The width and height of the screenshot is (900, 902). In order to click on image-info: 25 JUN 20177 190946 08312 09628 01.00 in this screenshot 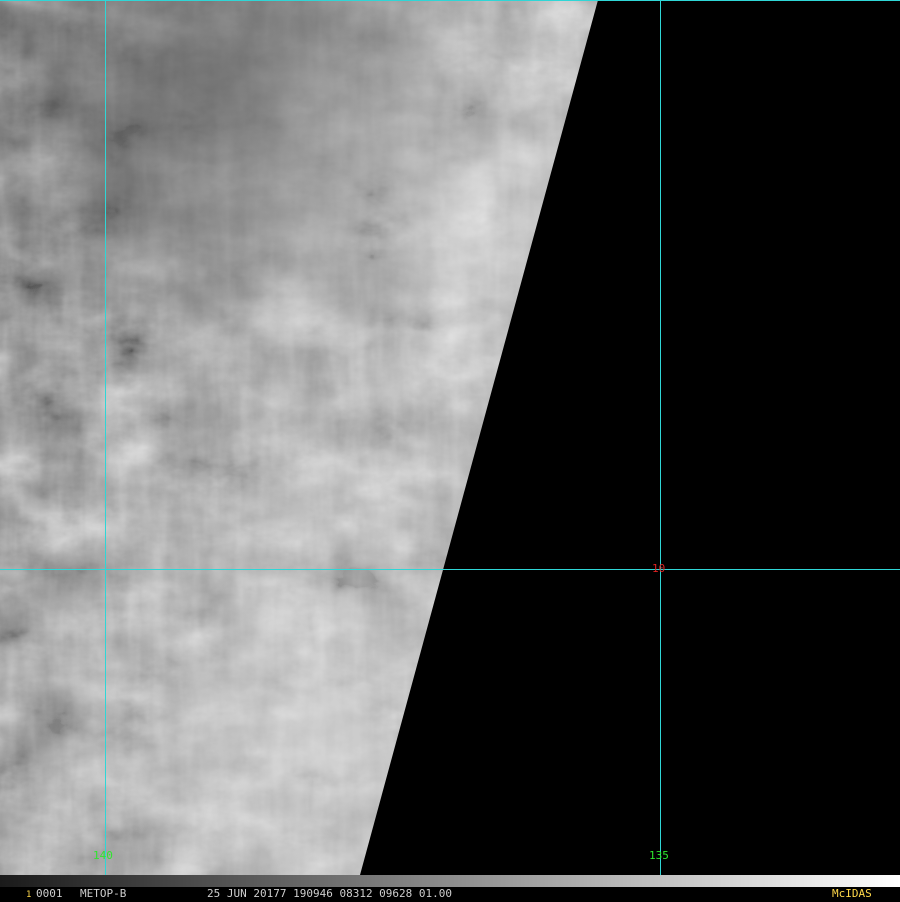, I will do `click(330, 893)`.